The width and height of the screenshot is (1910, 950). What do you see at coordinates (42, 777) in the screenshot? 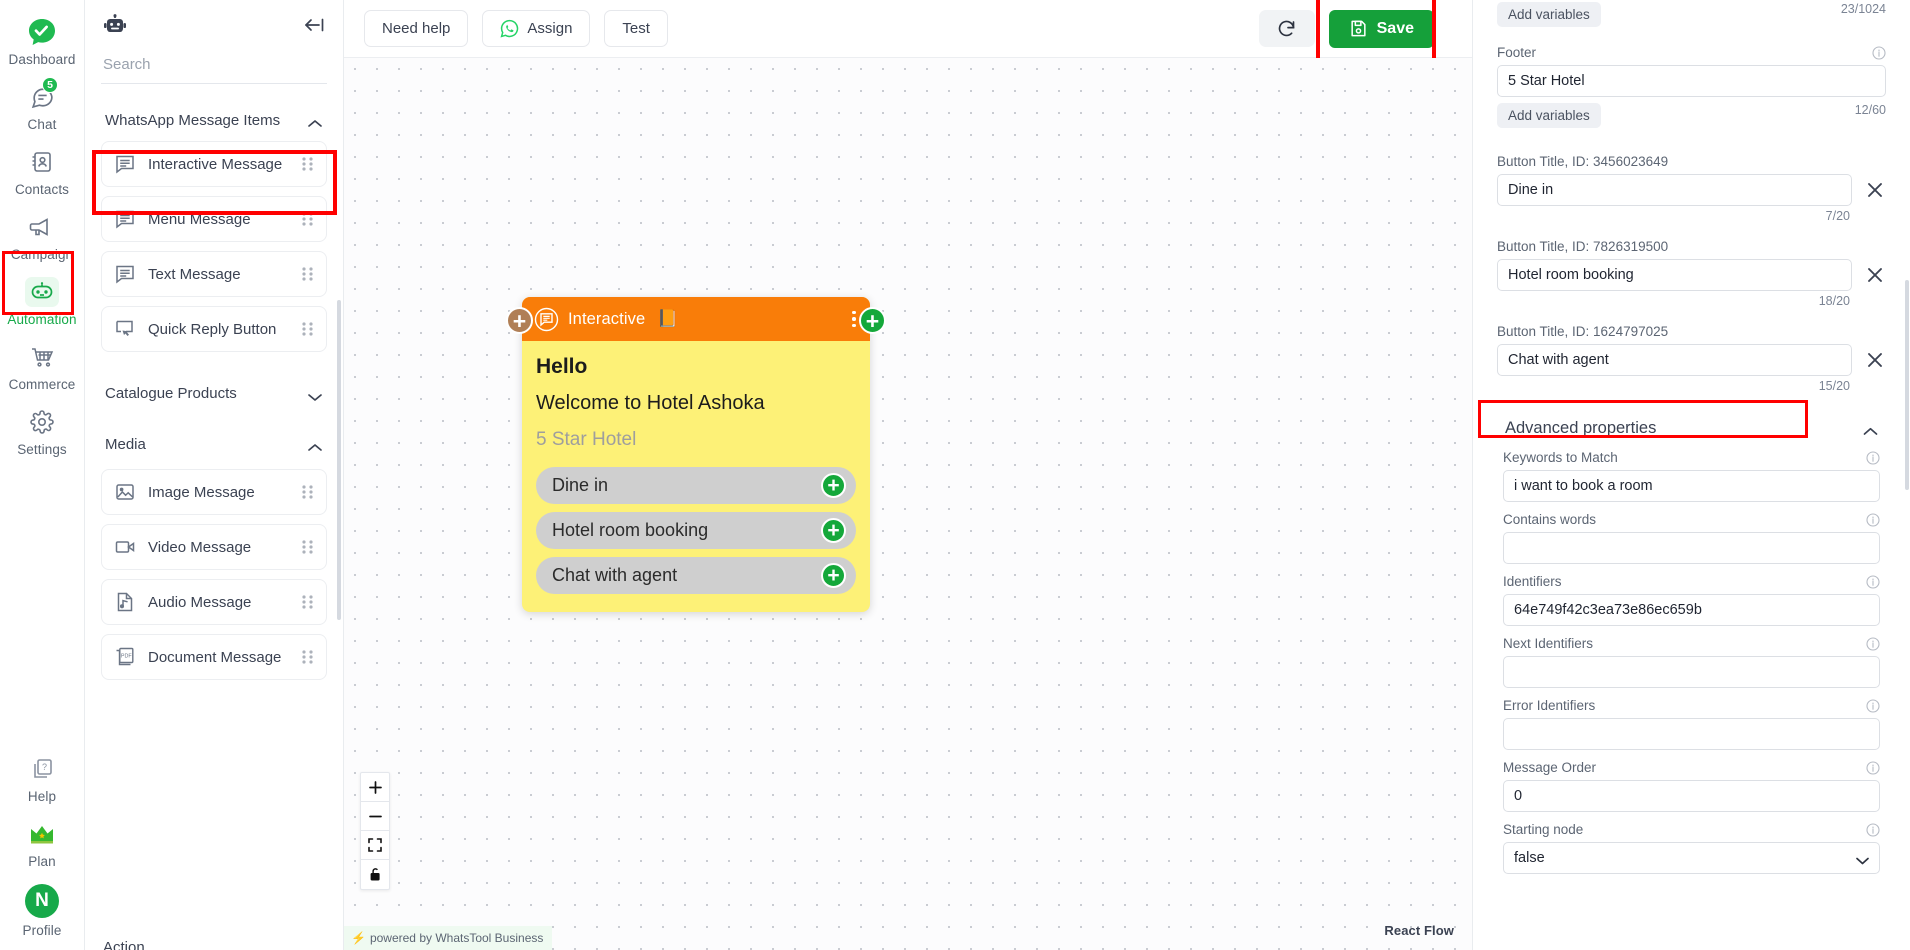
I see `sidebar-item-help: ? Help` at bounding box center [42, 777].